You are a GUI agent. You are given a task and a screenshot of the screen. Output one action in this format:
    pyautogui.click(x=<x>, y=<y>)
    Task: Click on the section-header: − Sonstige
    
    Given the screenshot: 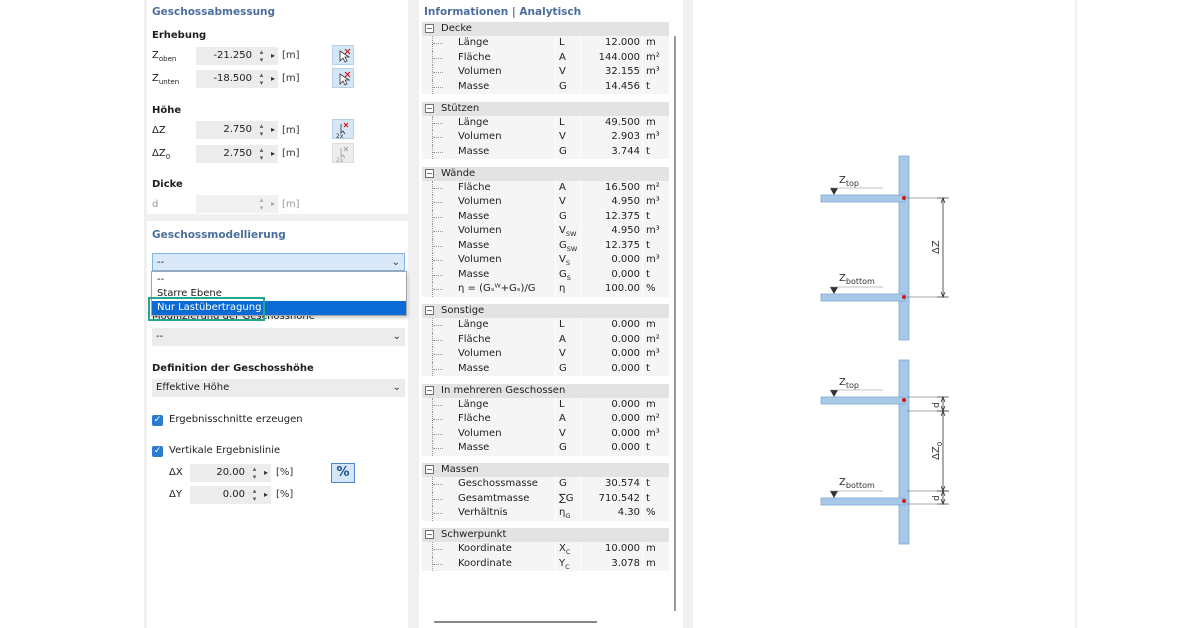 What is the action you would take?
    pyautogui.click(x=545, y=311)
    